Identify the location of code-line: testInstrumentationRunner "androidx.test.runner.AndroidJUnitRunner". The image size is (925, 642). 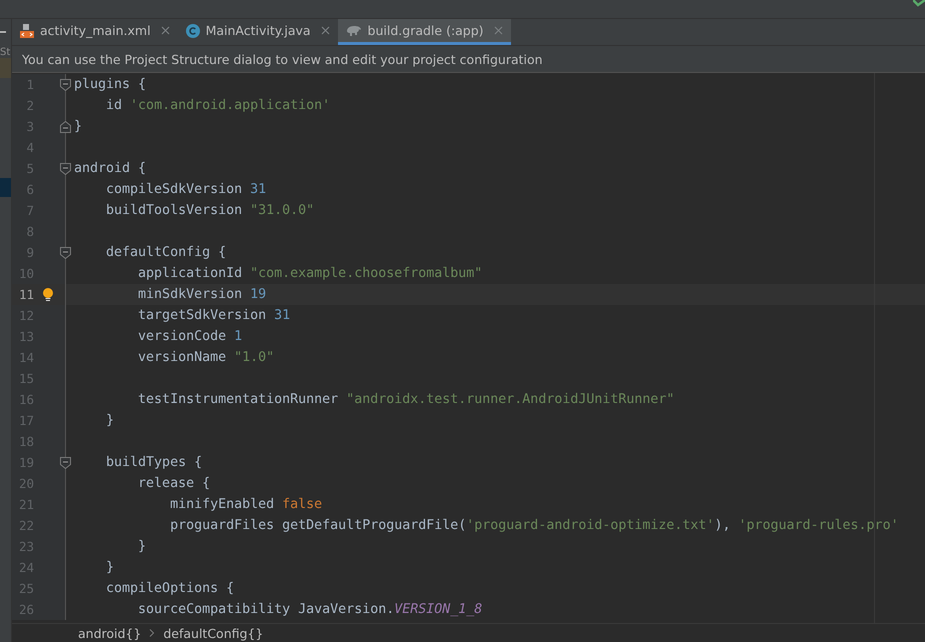
(405, 399).